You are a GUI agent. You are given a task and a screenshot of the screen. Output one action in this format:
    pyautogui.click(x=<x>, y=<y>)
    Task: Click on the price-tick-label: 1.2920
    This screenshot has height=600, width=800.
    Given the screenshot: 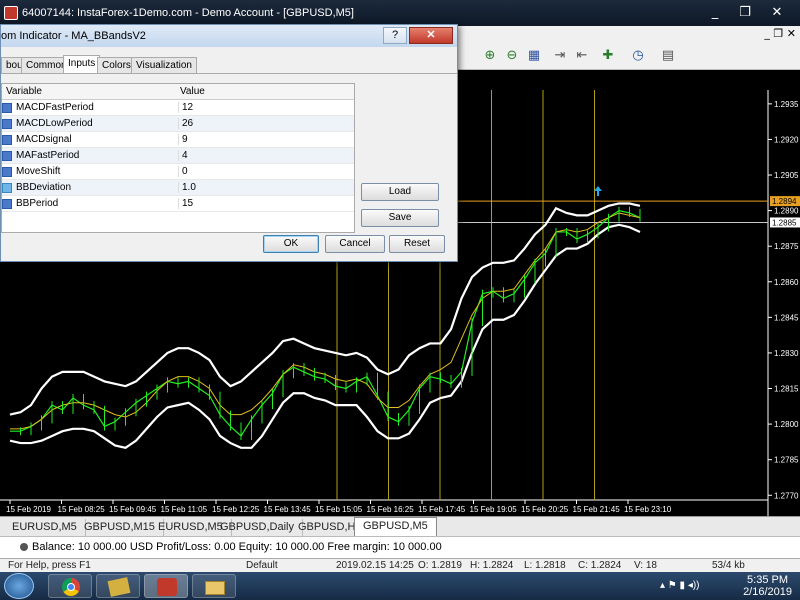 What is the action you would take?
    pyautogui.click(x=786, y=139)
    